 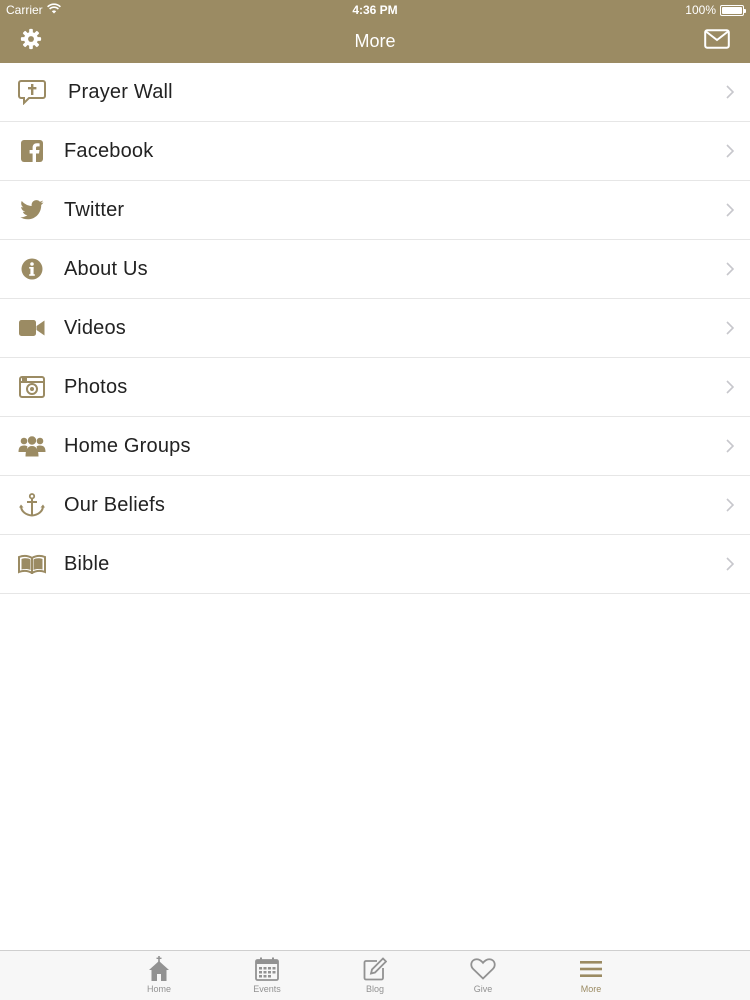 I want to click on status-right: 100%, so click(x=715, y=10).